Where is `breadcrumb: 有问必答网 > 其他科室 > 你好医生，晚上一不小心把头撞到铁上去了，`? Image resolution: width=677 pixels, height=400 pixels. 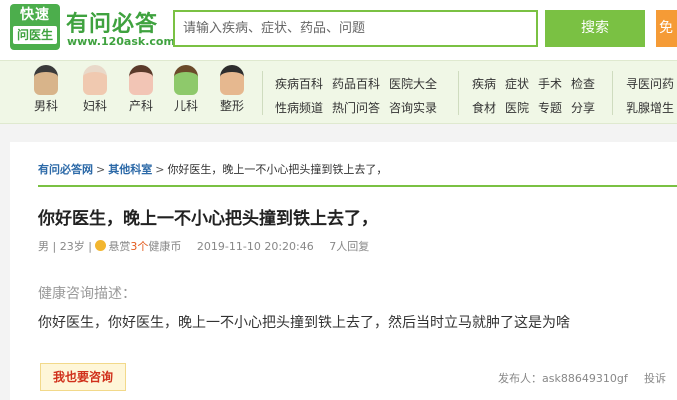
breadcrumb: 有问必答网 > 其他科室 > 你好医生，晚上一不小心把头撞到铁上去了， is located at coordinates (212, 169).